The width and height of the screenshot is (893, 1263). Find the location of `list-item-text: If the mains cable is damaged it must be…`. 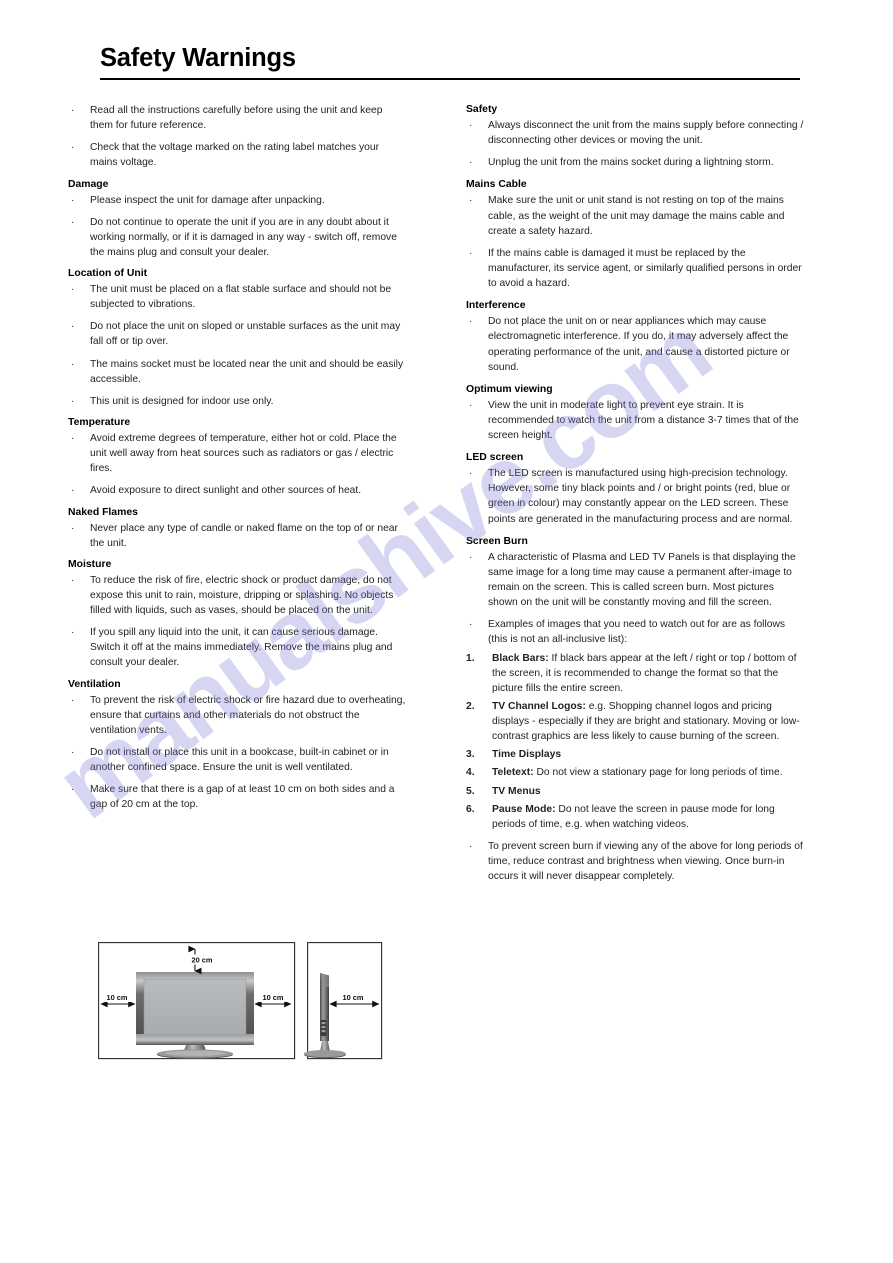

list-item-text: If the mains cable is damaged it must be… is located at coordinates (645, 268).